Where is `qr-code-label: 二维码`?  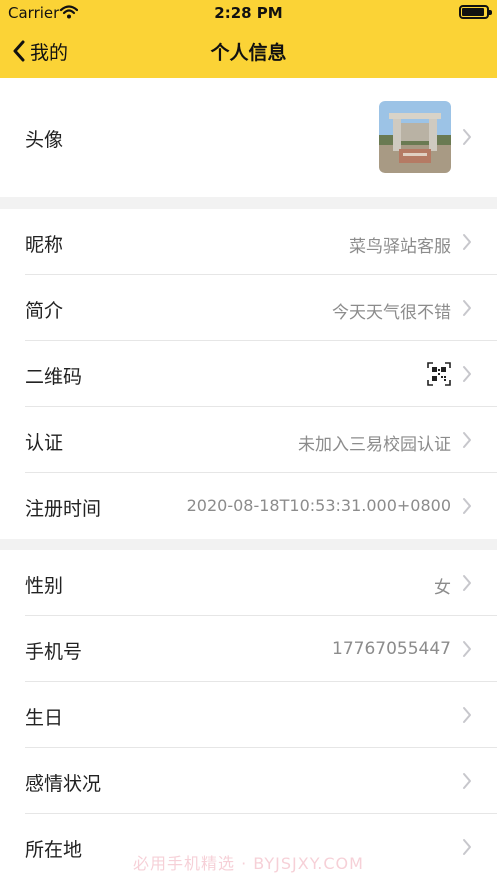 qr-code-label: 二维码 is located at coordinates (54, 377).